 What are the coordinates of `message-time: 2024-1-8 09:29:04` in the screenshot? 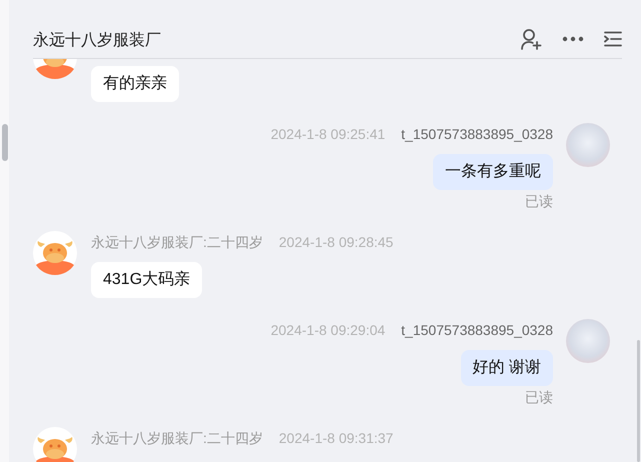 It's located at (328, 330).